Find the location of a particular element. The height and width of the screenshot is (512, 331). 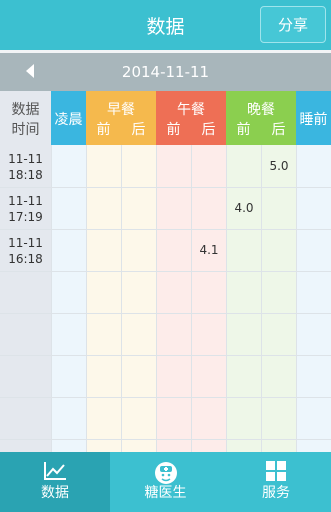

dawn-header: 凌晨 is located at coordinates (68, 118).